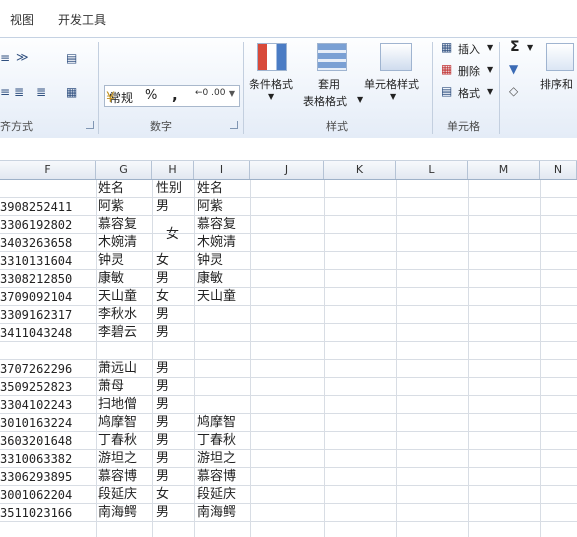 This screenshot has height=537, width=577. What do you see at coordinates (111, 189) in the screenshot?
I see `cell-g: 姓名` at bounding box center [111, 189].